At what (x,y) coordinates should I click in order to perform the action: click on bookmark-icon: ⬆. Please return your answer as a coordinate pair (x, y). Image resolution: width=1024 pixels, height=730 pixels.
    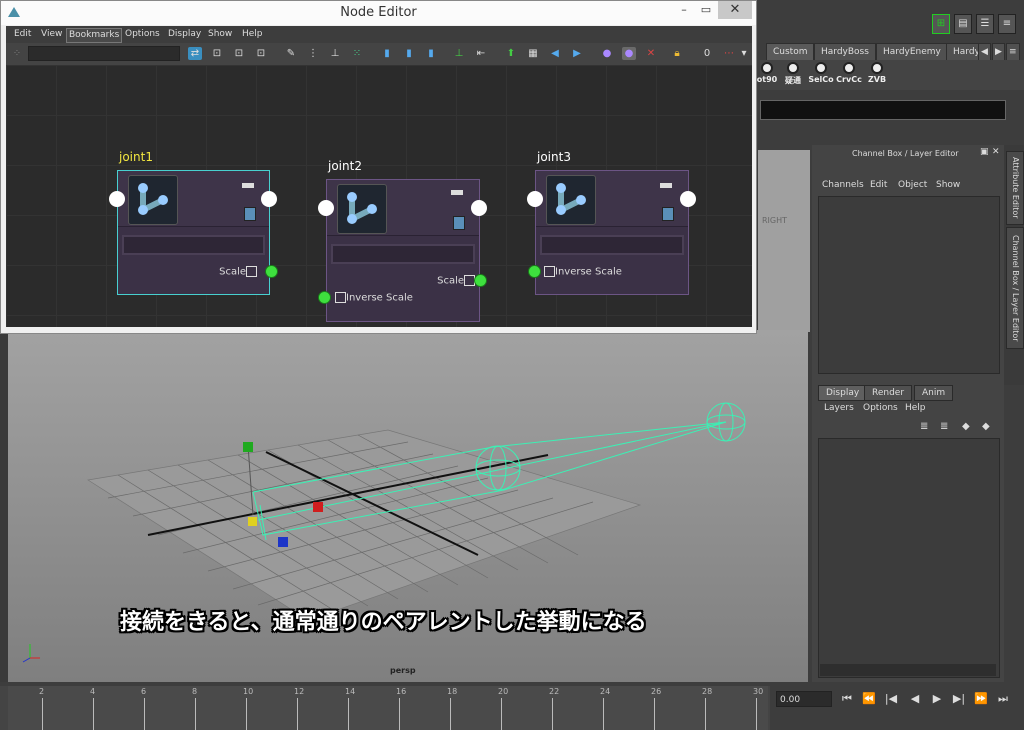
    Looking at the image, I should click on (511, 53).